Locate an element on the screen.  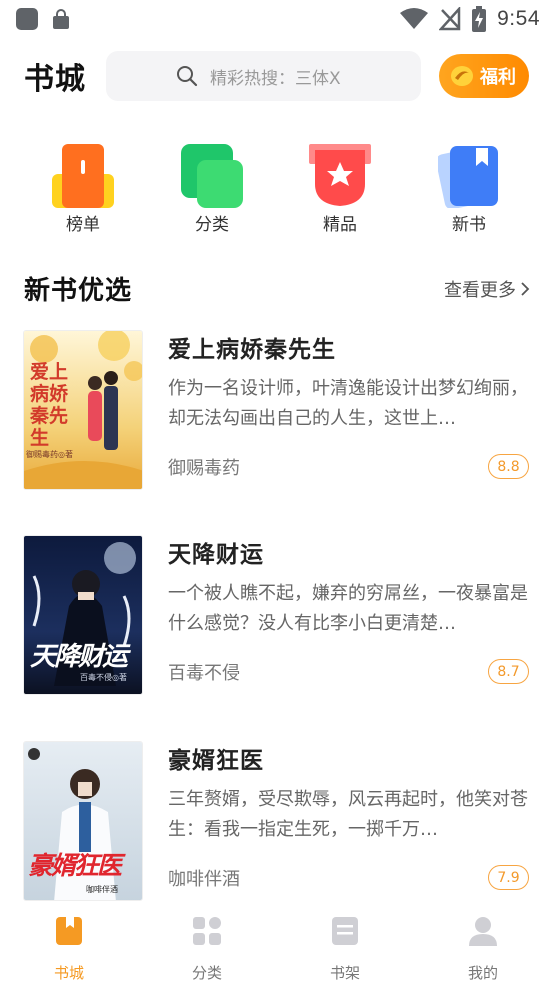
book-author: 咖啡伴酒 is located at coordinates (204, 879).